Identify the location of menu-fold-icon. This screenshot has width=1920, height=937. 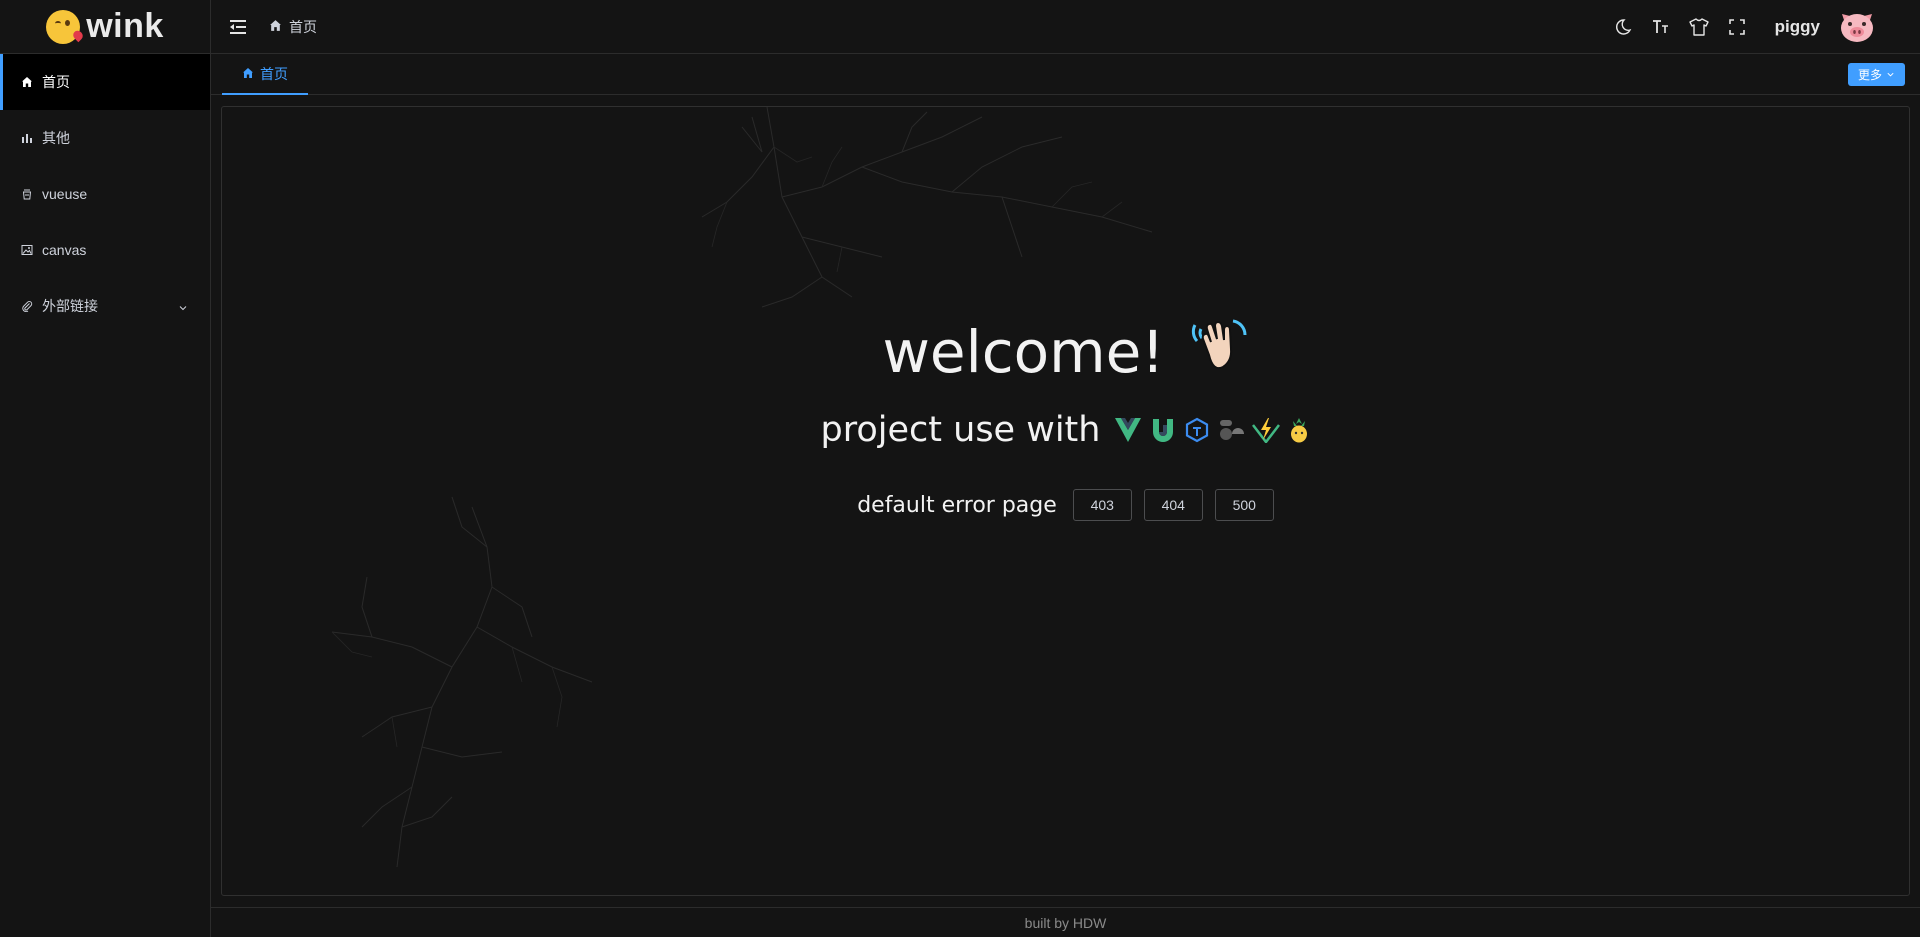
(238, 26).